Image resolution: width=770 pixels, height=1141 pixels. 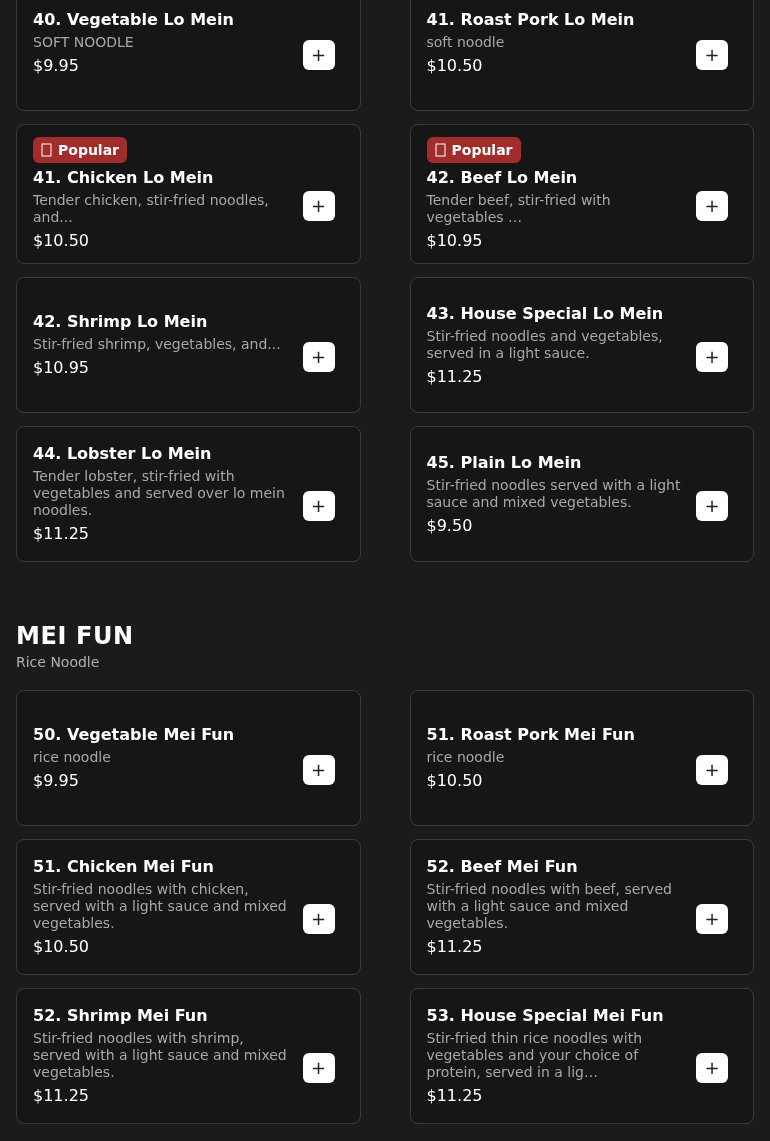 I want to click on item-description: Stir-fried noodles and vegetables, served in a light sauce., so click(x=545, y=344).